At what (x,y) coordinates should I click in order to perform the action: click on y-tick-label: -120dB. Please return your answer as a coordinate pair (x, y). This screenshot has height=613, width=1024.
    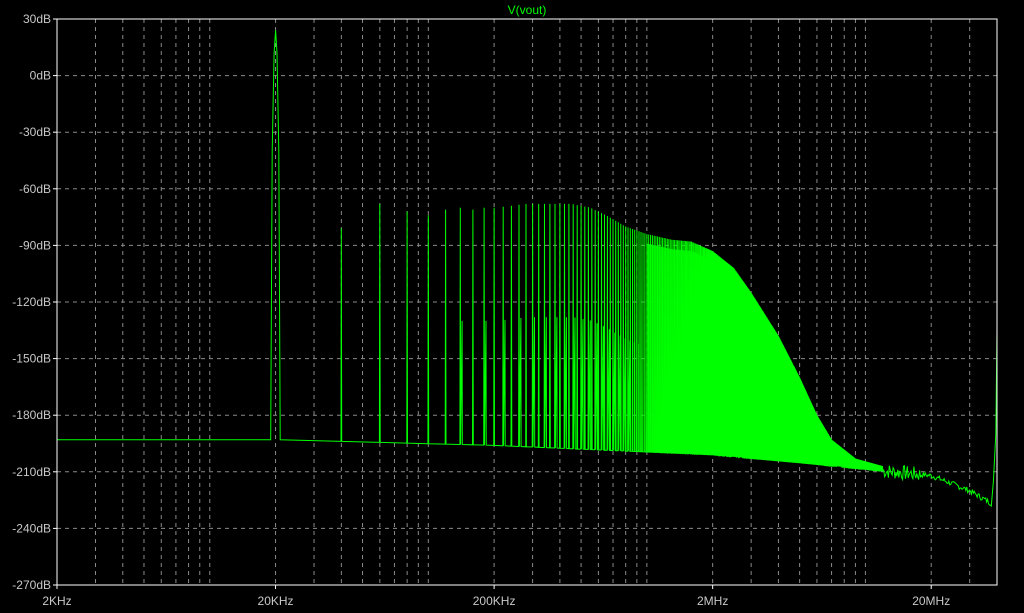
    Looking at the image, I should click on (31, 302).